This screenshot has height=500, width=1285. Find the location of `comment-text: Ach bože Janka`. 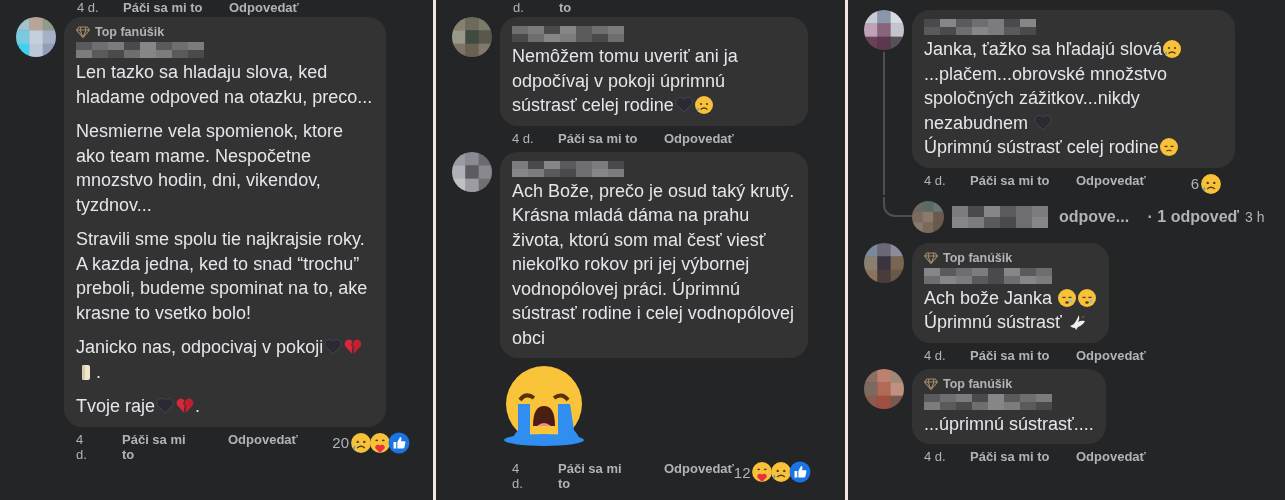

comment-text: Ach bože Janka is located at coordinates (989, 297).